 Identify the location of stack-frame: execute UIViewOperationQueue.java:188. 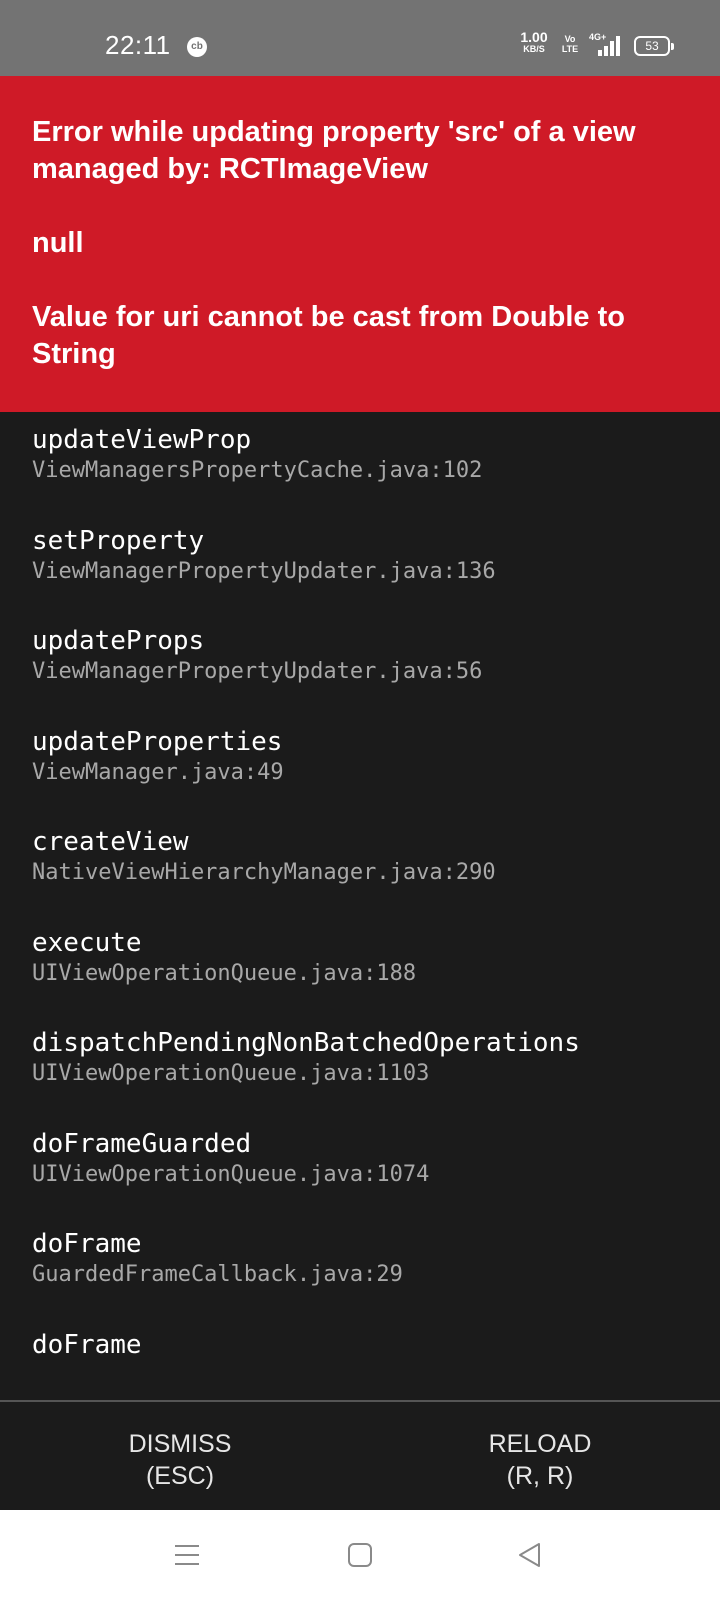
(372, 958).